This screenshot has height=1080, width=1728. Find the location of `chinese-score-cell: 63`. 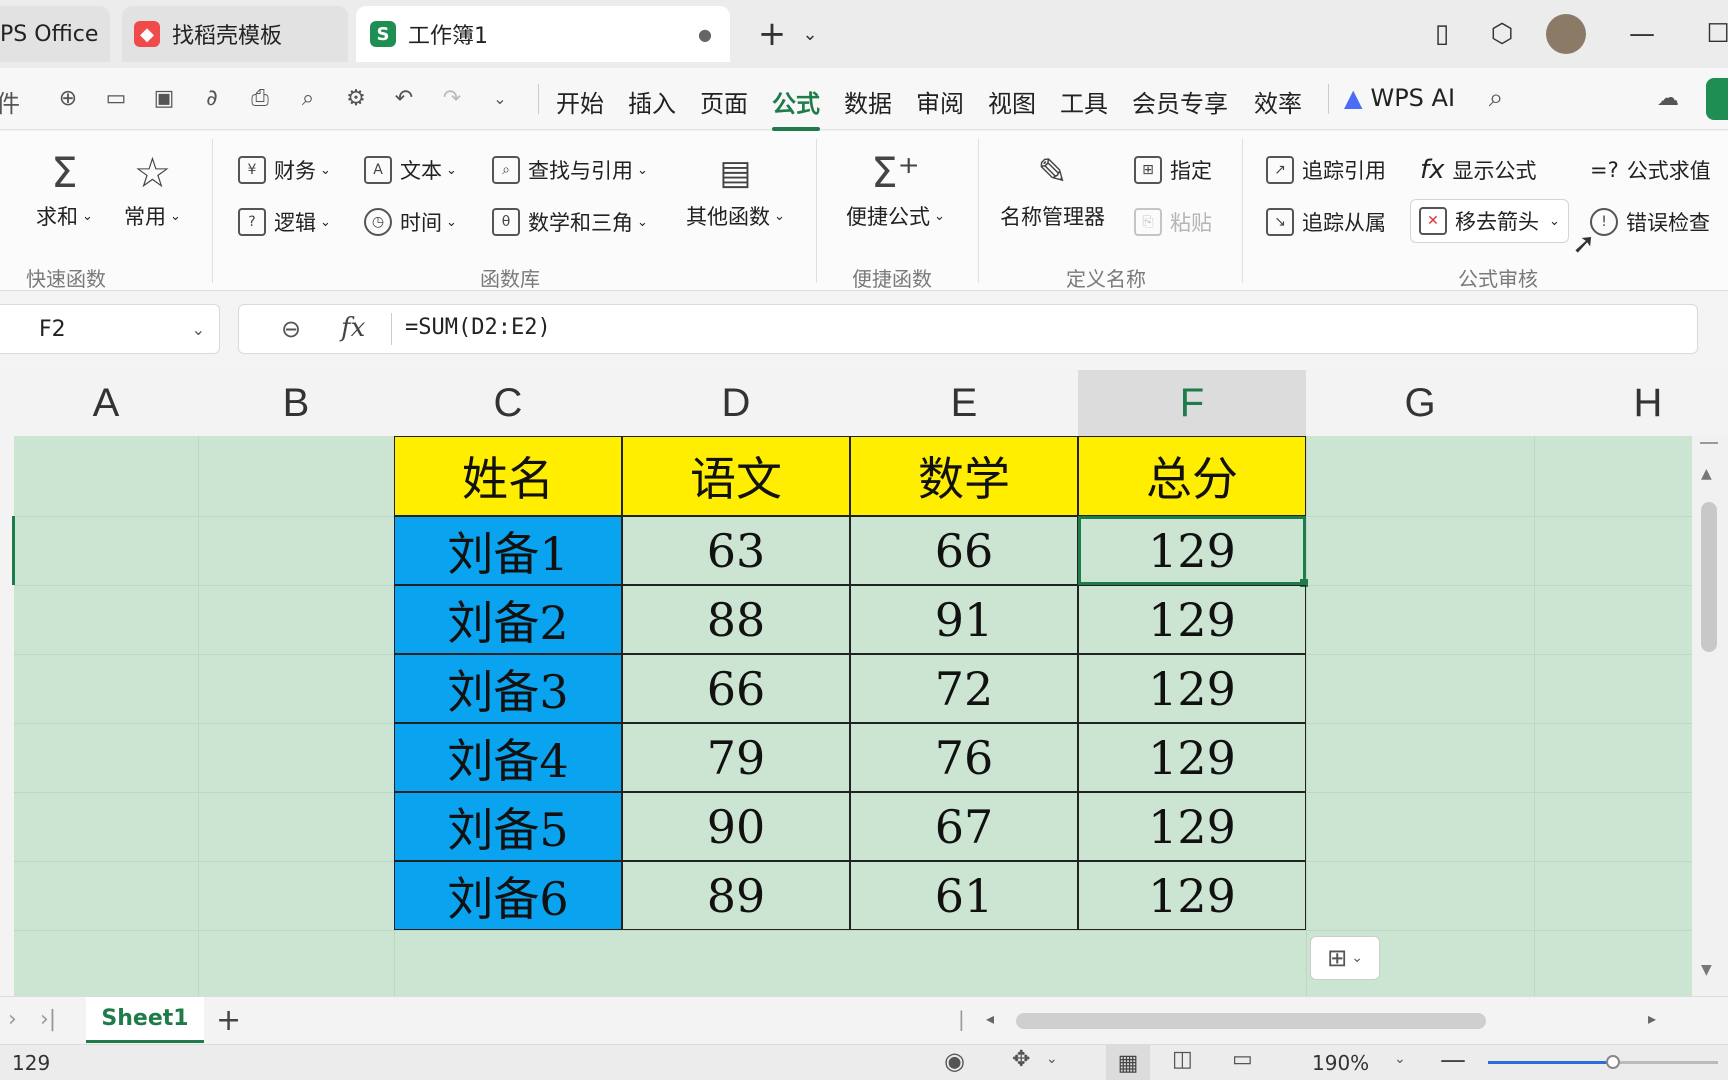

chinese-score-cell: 63 is located at coordinates (736, 550).